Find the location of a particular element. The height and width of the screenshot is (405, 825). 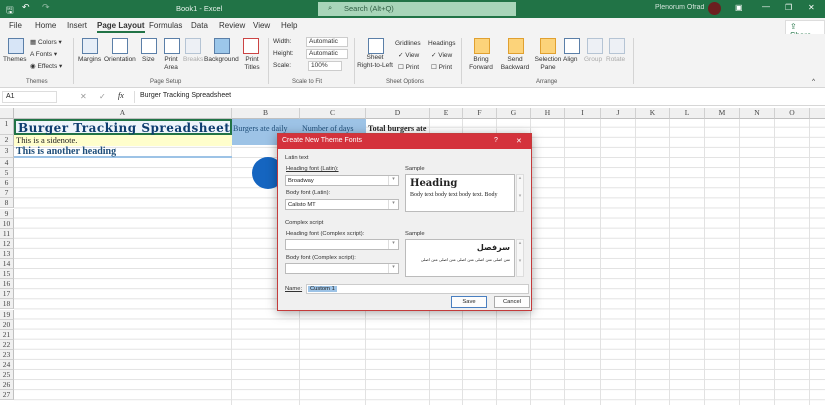

row-header-16: 16 is located at coordinates (7, 284).